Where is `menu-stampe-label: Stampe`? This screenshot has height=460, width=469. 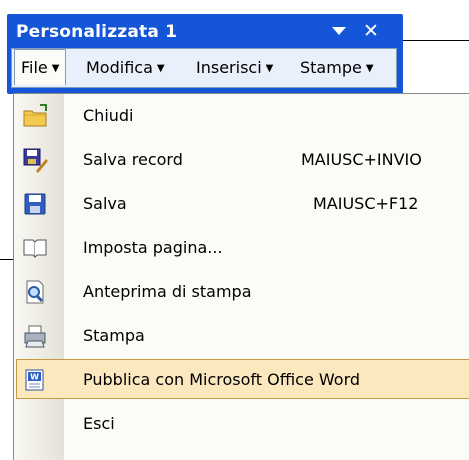
menu-stampe-label: Stampe is located at coordinates (331, 67).